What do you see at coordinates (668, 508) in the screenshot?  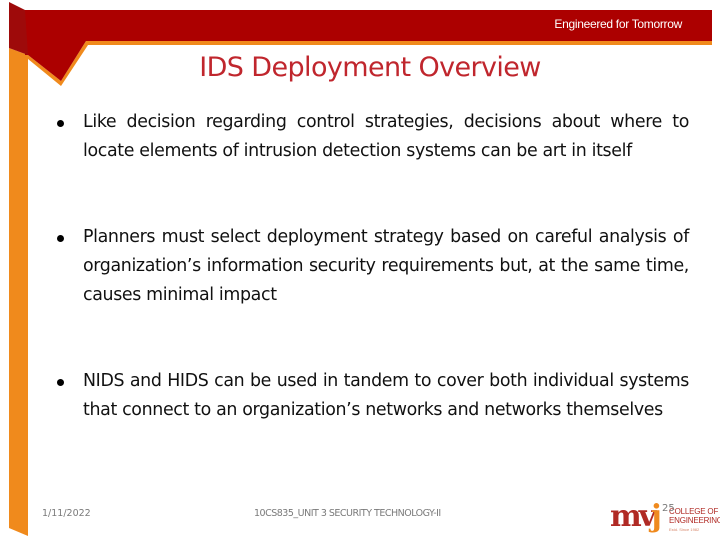 I see `page-number: 25` at bounding box center [668, 508].